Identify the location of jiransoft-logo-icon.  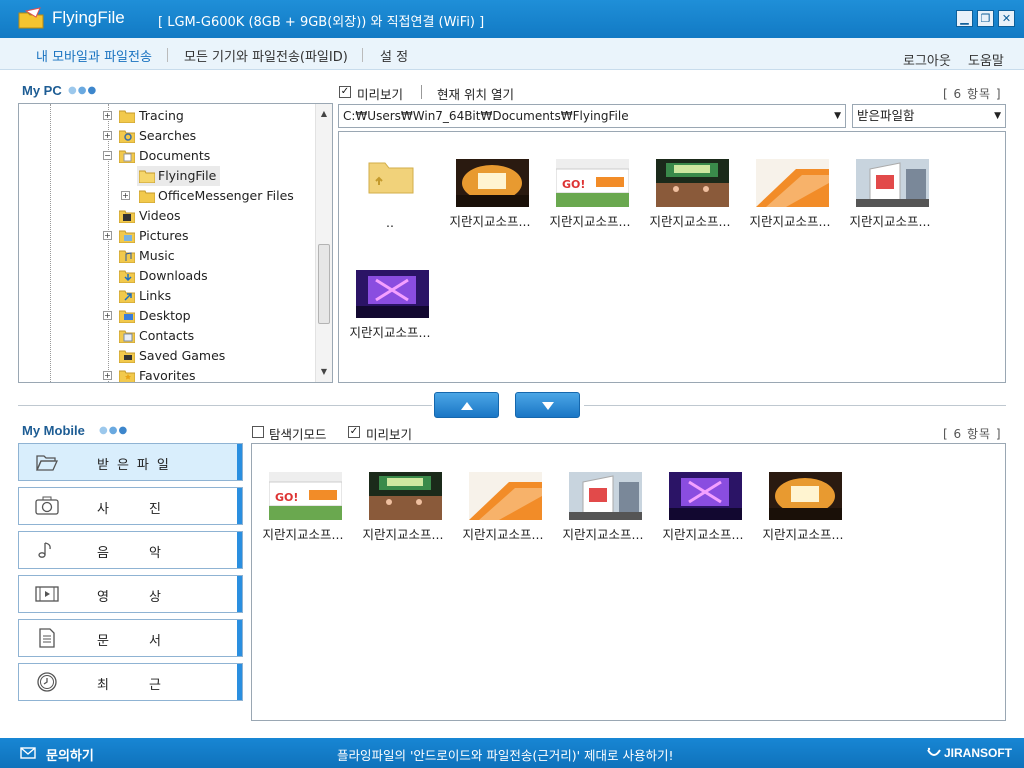
(934, 751).